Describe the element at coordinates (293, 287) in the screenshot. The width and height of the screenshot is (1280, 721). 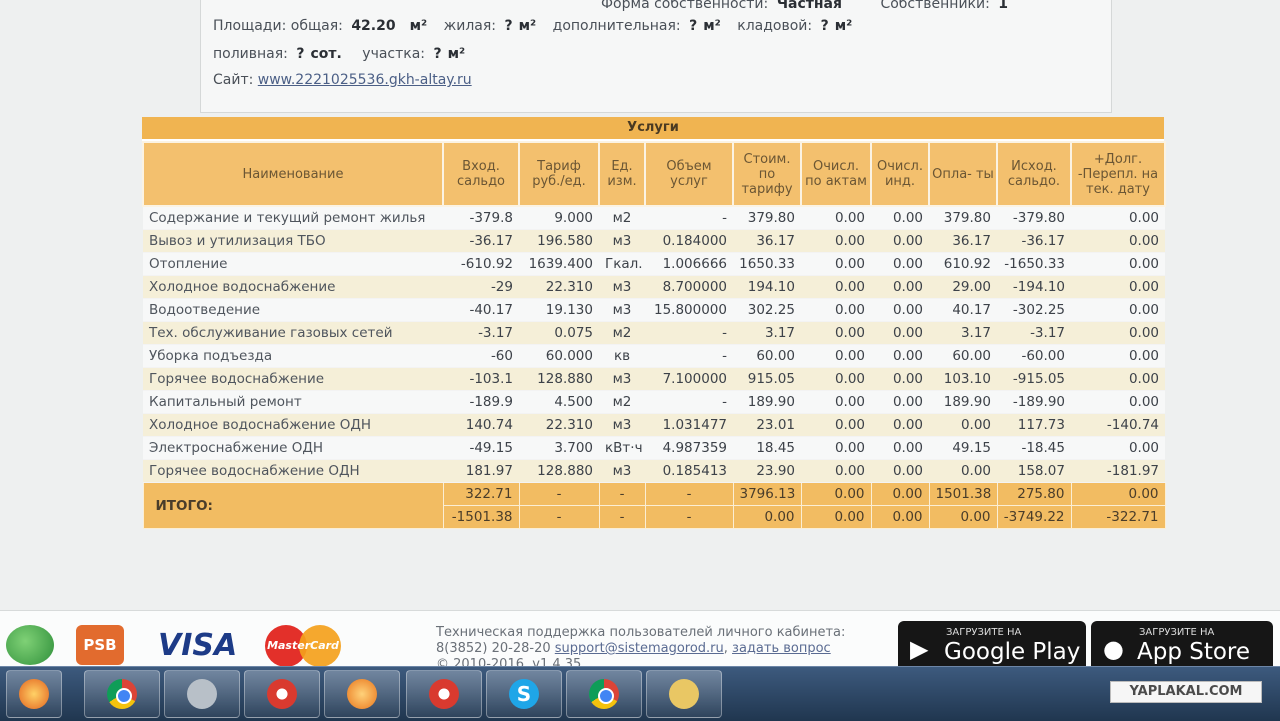
I see `service-name-cell: Холодное водоснабжение` at that location.